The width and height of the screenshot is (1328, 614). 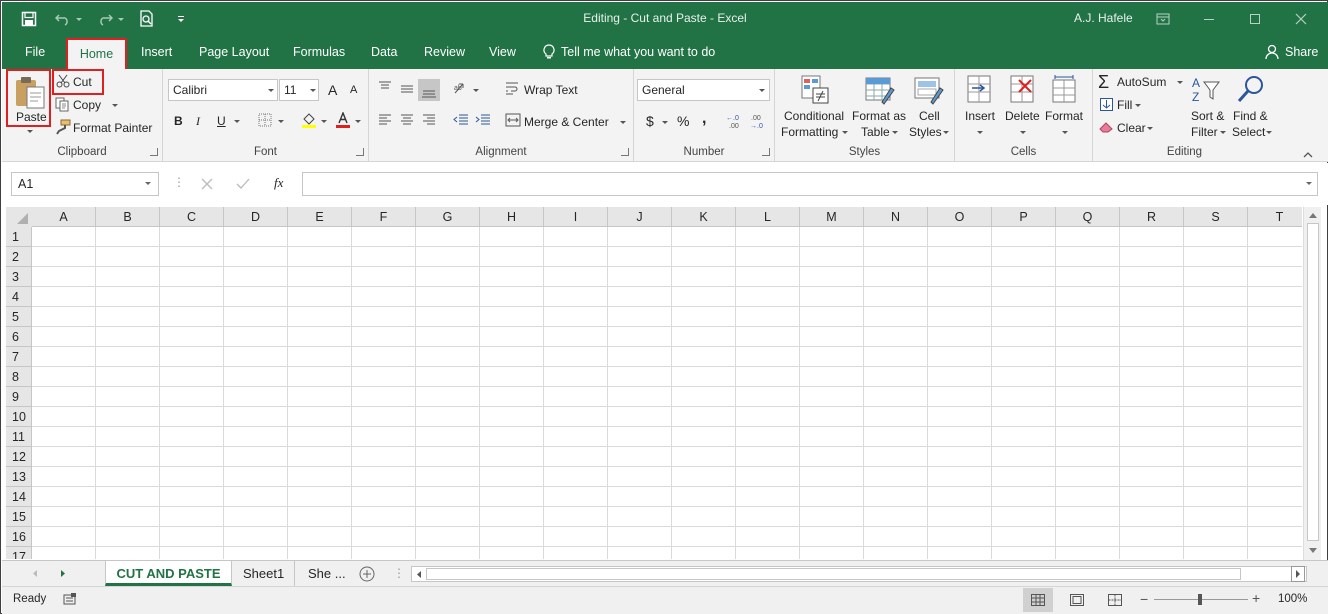 I want to click on column-header: G, so click(x=448, y=217).